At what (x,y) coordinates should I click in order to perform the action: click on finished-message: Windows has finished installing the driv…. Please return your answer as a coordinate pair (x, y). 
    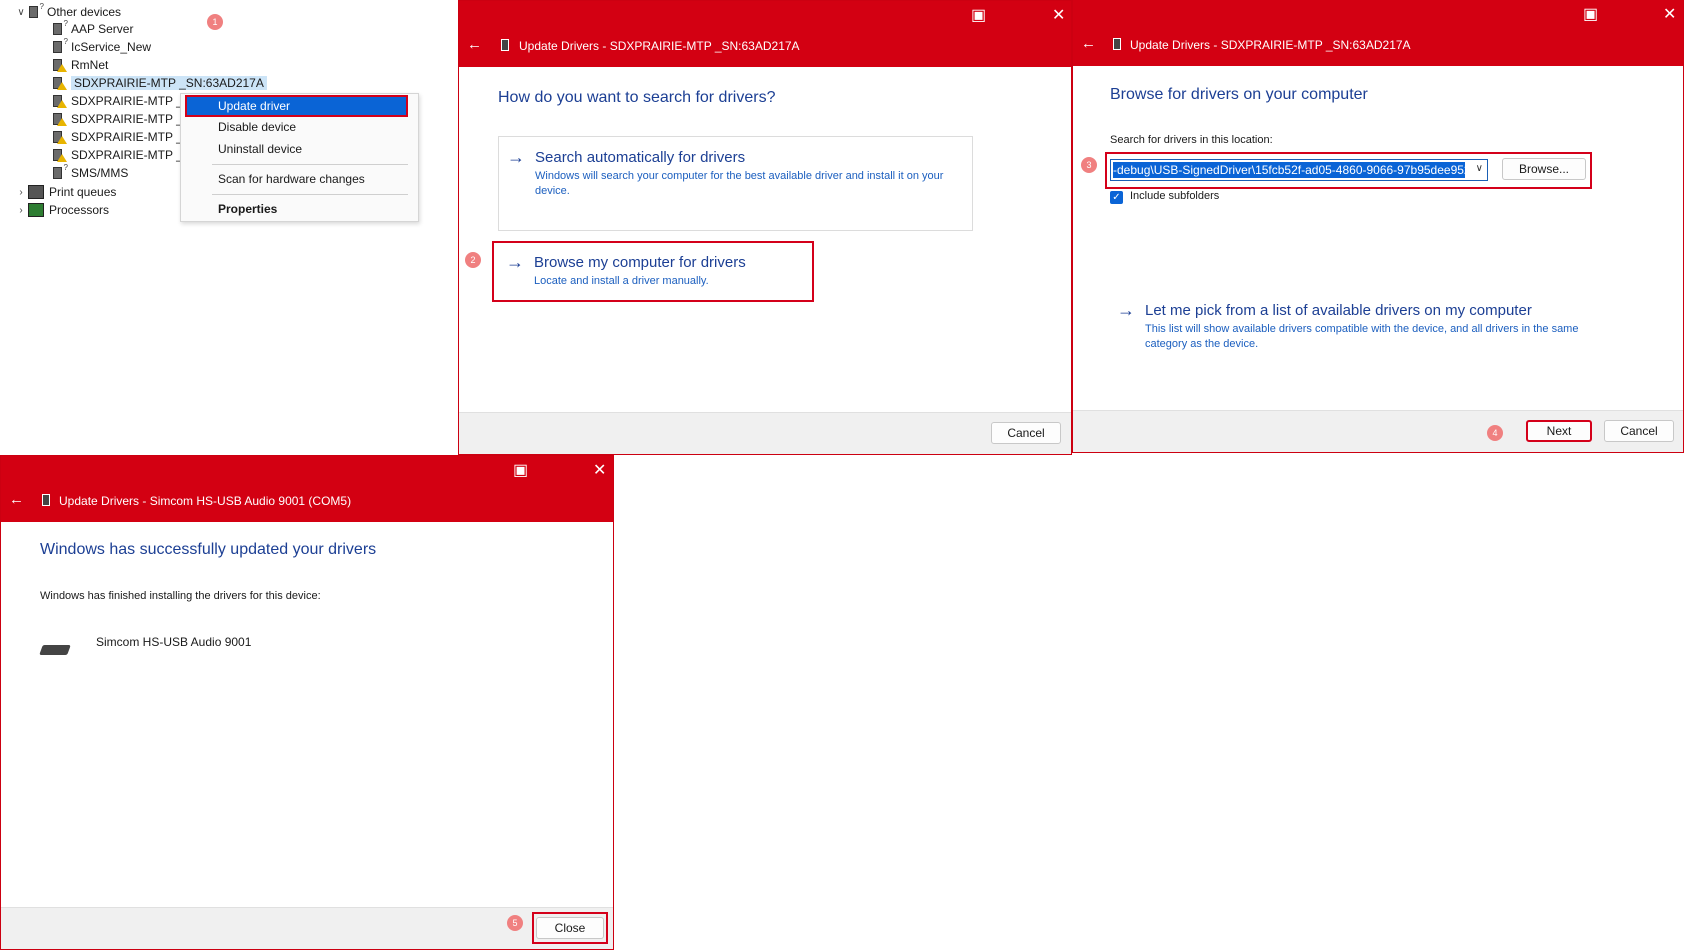
    Looking at the image, I should click on (180, 596).